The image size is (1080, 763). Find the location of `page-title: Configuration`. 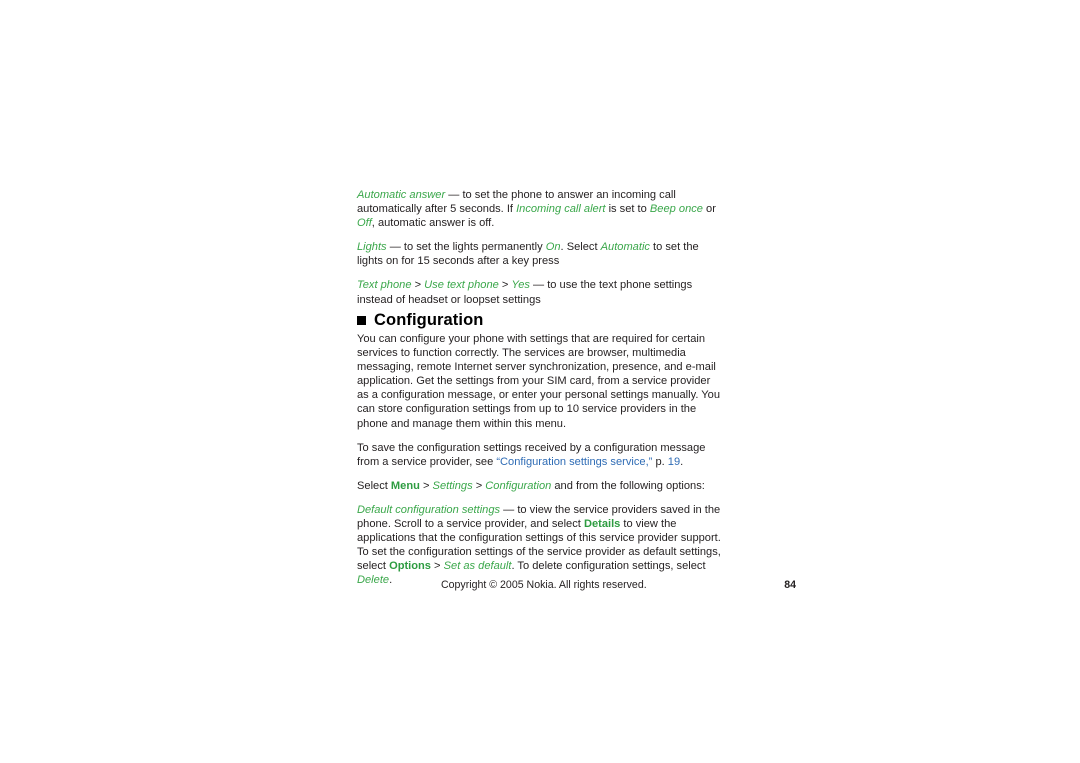

page-title: Configuration is located at coordinates (540, 320).